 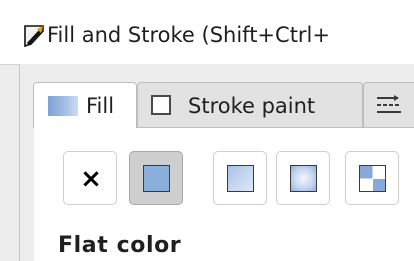 I want to click on fill-stroke-brush-icon, so click(x=34, y=36).